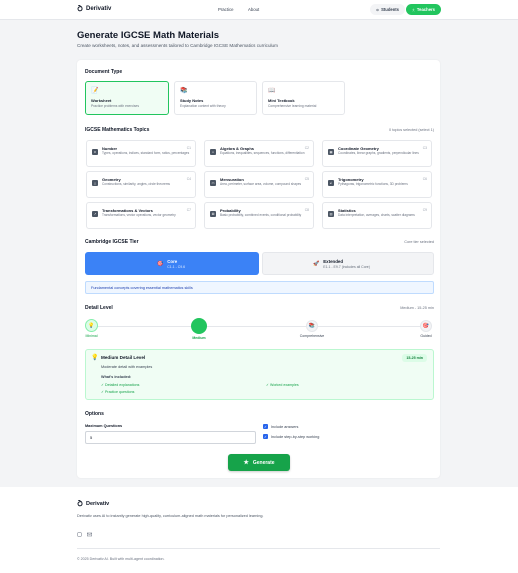 Image resolution: width=518 pixels, height=573 pixels. What do you see at coordinates (148, 35) in the screenshot?
I see `page-title: Generate IGCSE Math Materials` at bounding box center [148, 35].